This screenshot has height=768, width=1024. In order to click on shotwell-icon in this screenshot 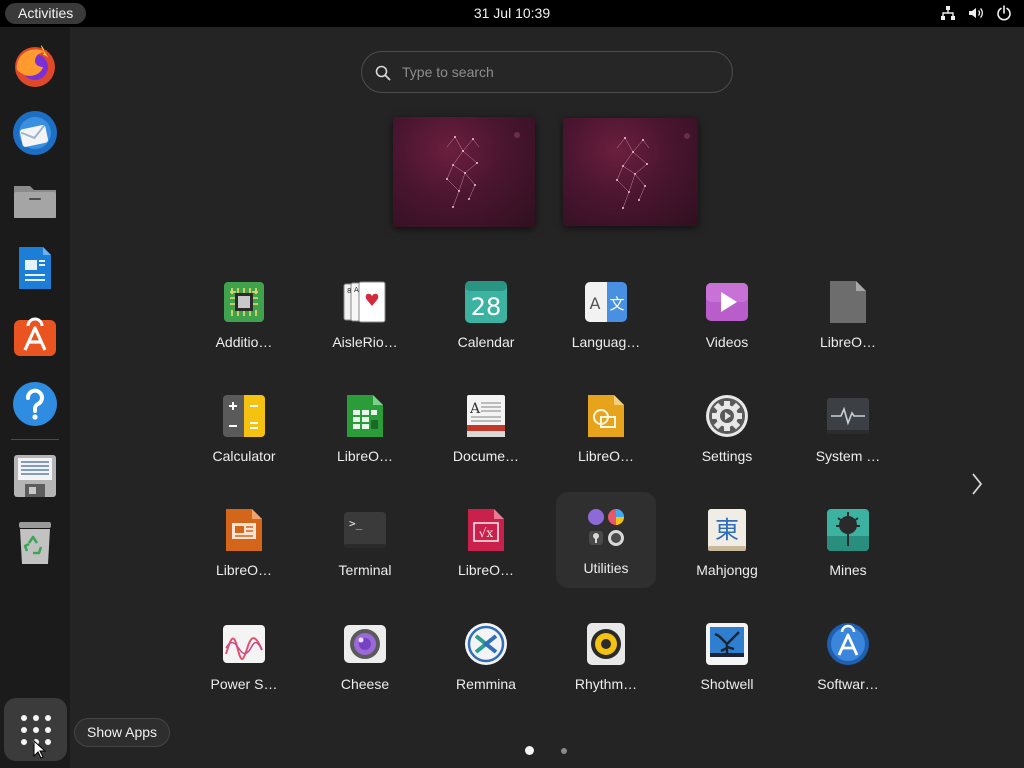, I will do `click(727, 644)`.